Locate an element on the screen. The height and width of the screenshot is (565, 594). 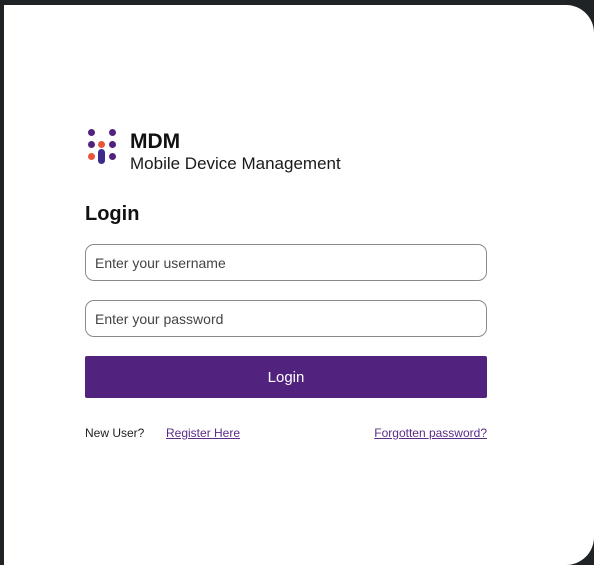
mdm-logo-icon is located at coordinates (102, 151).